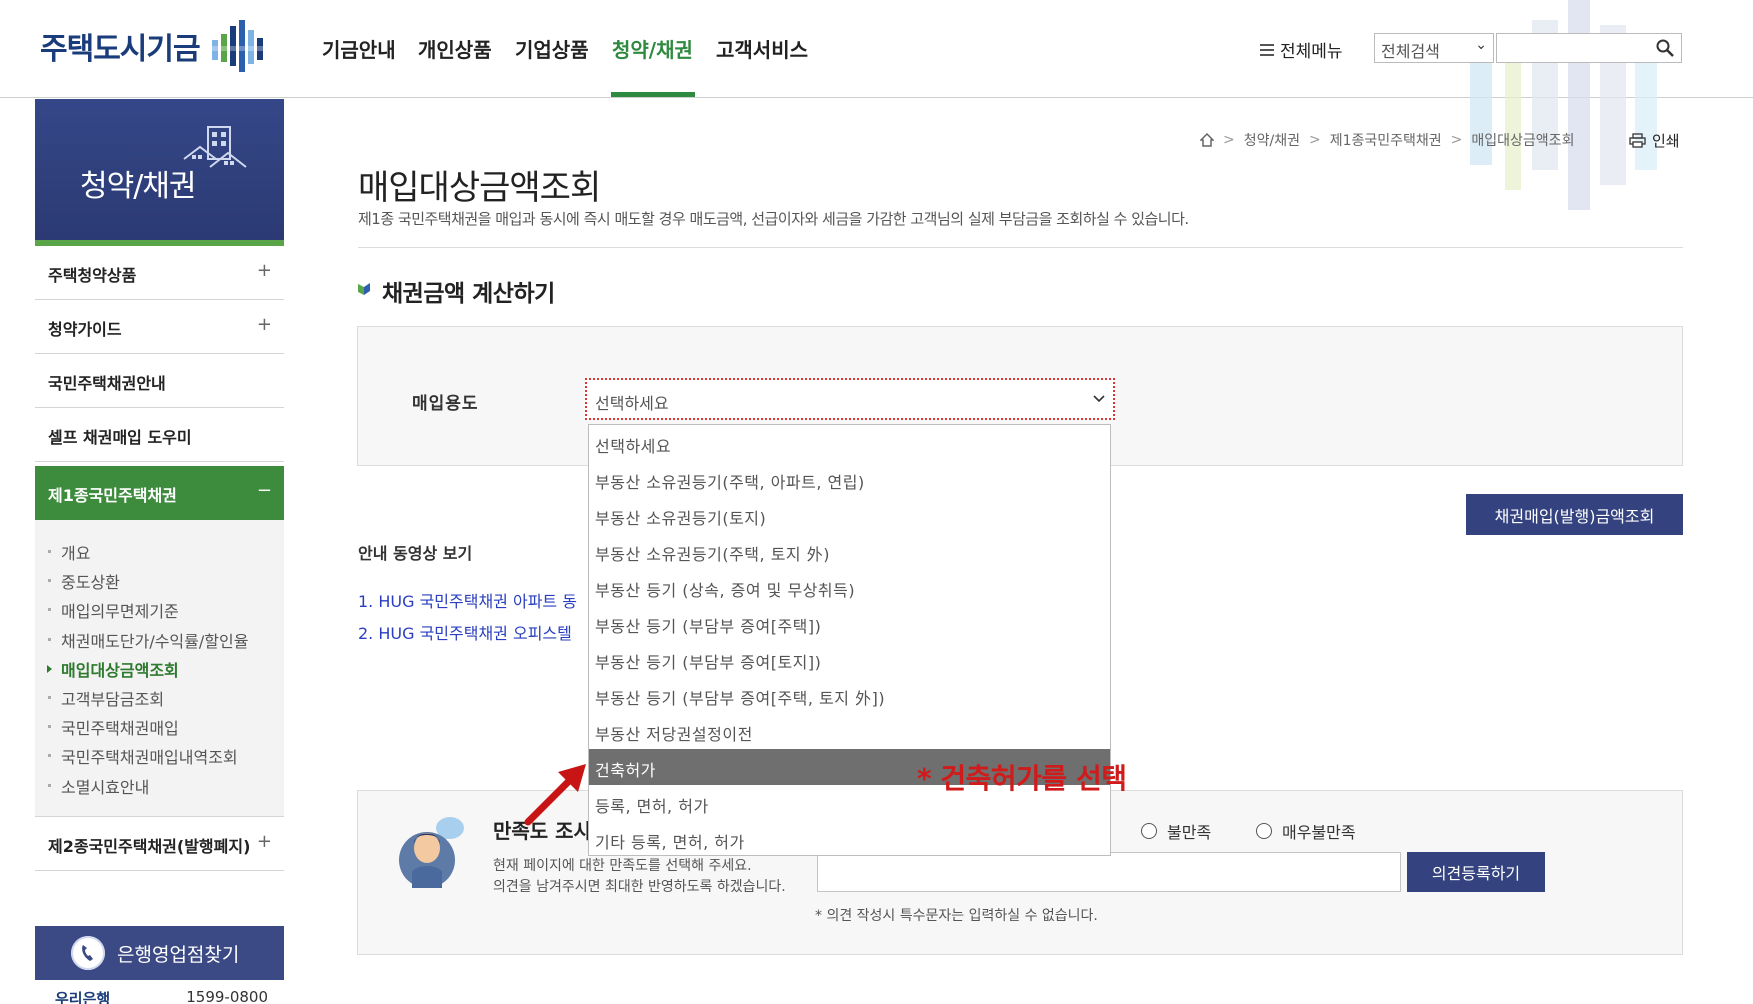 This screenshot has width=1753, height=1004. I want to click on dropdown-option: 부동산 소유권등기(주택, 아파트, 연립), so click(849, 479).